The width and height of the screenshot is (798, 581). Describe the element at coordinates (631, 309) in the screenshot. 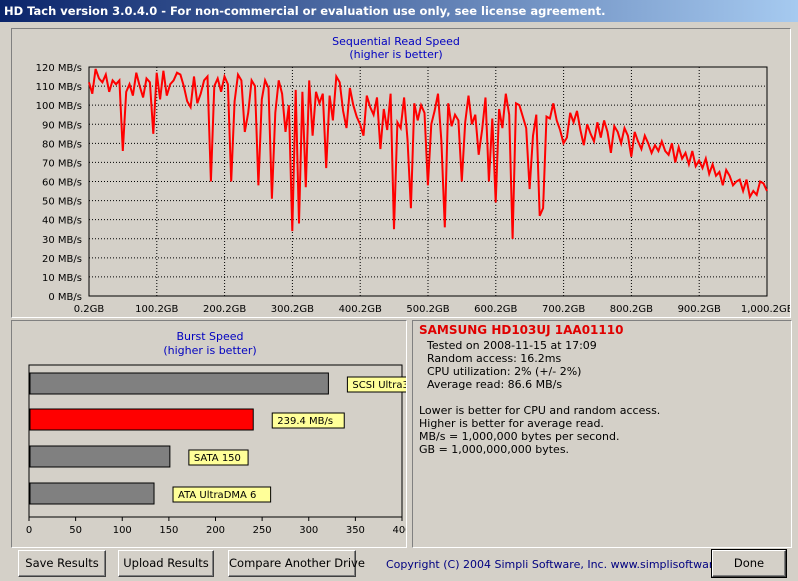

I see `read-x-tick-label: 800.2GB` at that location.